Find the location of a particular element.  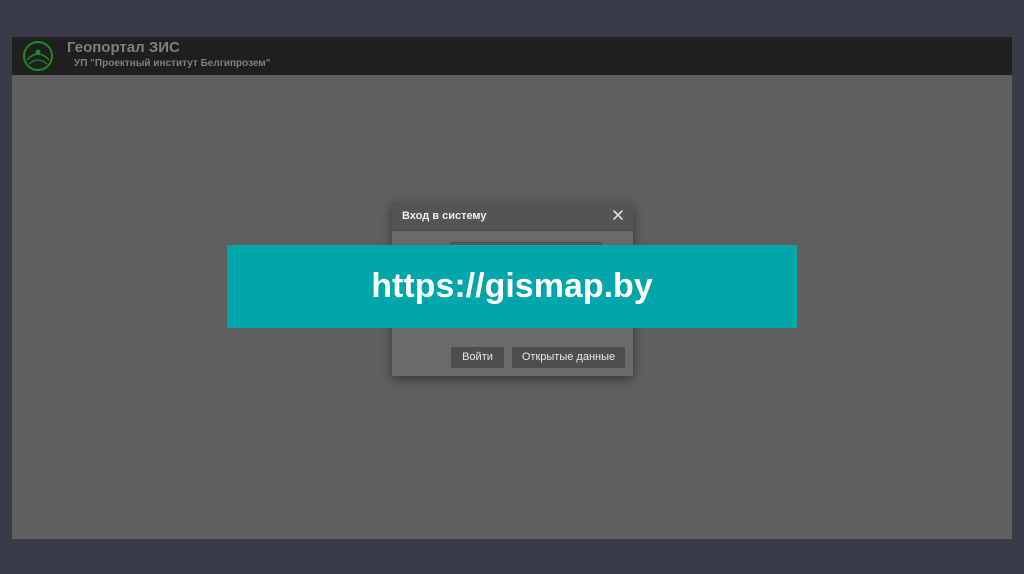

belgiprozem-logo-icon is located at coordinates (38, 56).